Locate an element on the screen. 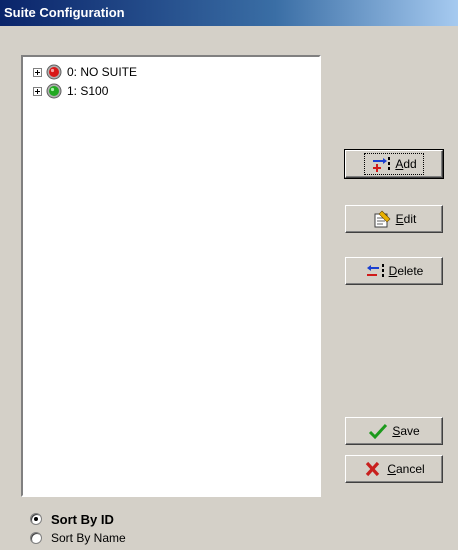 Image resolution: width=458 pixels, height=550 pixels. sort-by-id-option: Sort By ID is located at coordinates (72, 519).